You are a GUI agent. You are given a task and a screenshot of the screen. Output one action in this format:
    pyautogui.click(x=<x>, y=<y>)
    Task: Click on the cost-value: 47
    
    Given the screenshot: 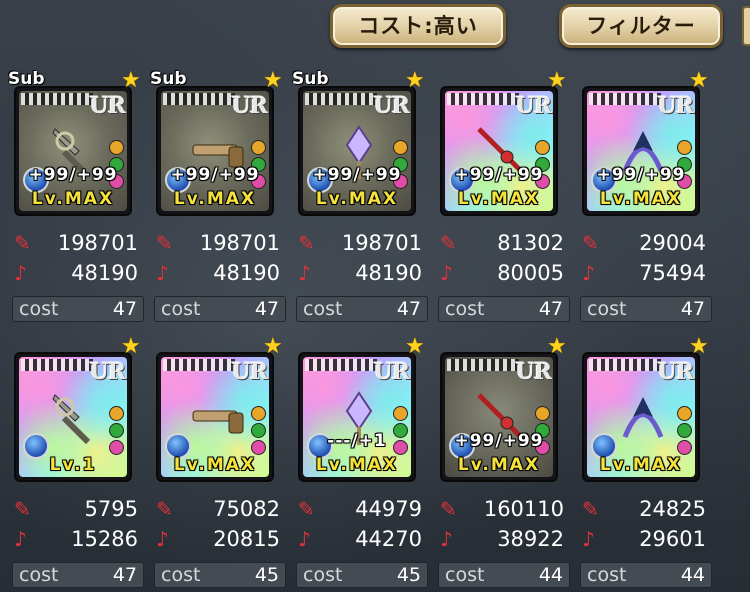 What is the action you would take?
    pyautogui.click(x=550, y=309)
    